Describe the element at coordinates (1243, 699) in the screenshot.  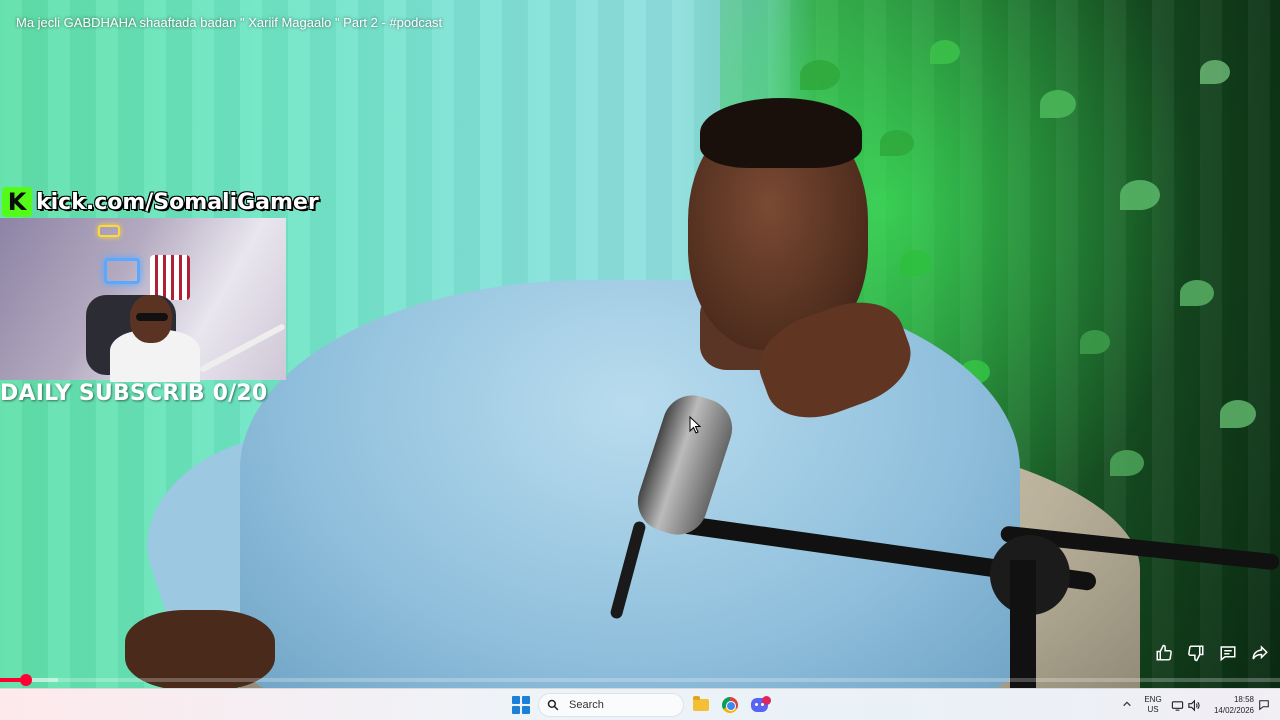
I see `clock-time: 18:58` at that location.